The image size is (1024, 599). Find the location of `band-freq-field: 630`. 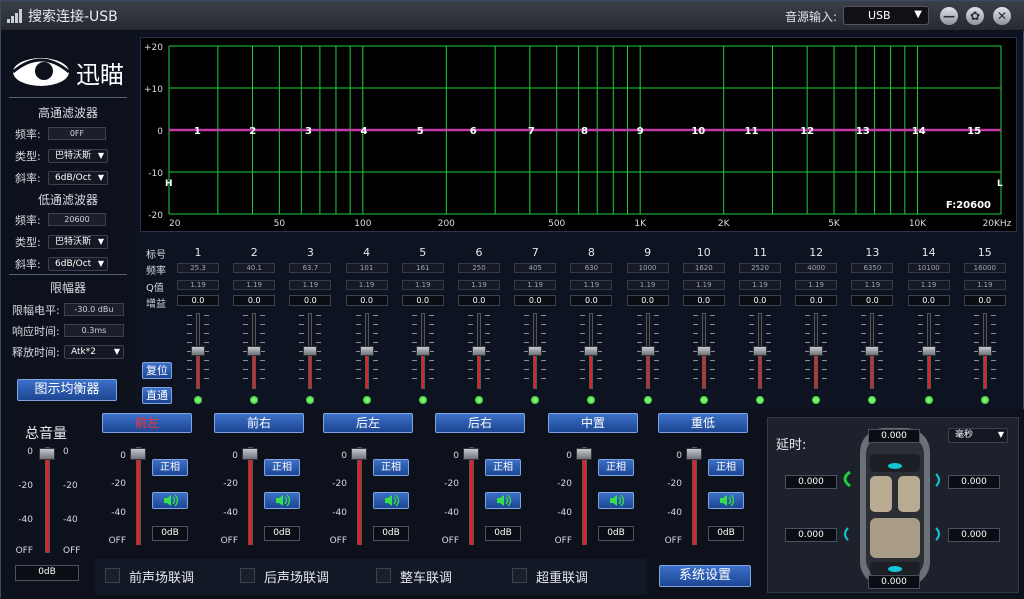

band-freq-field: 630 is located at coordinates (591, 268).